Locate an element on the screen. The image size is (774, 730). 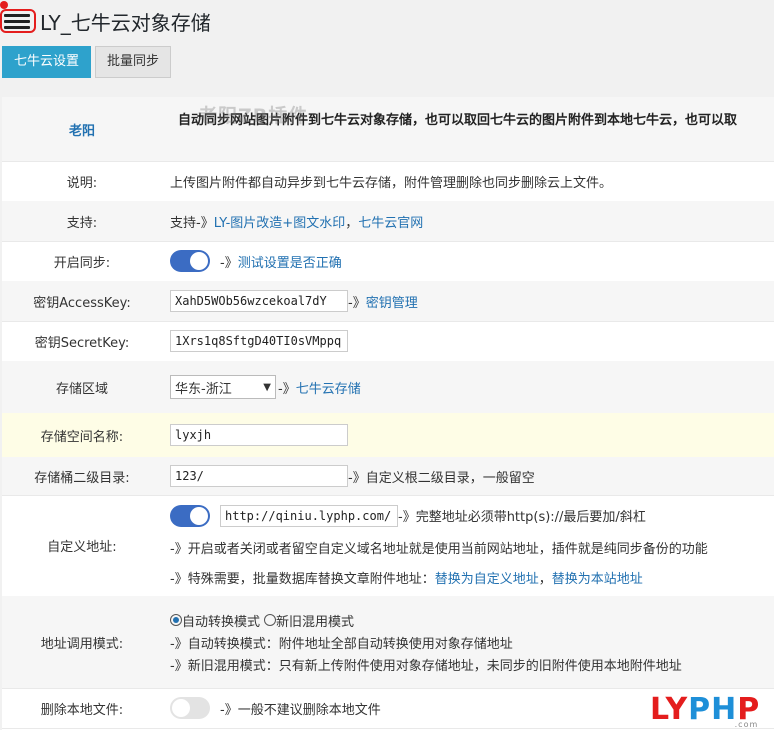
replace-local-link: 替换为本站地址 is located at coordinates (597, 577).